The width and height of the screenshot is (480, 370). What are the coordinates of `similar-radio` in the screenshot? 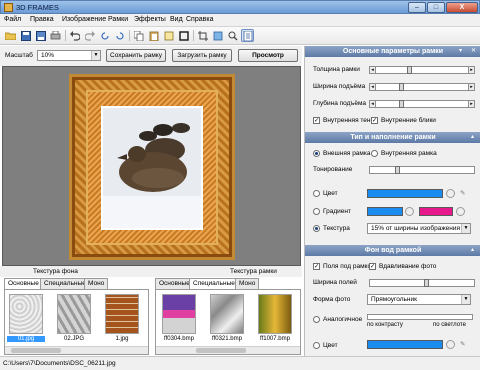 It's located at (316, 319).